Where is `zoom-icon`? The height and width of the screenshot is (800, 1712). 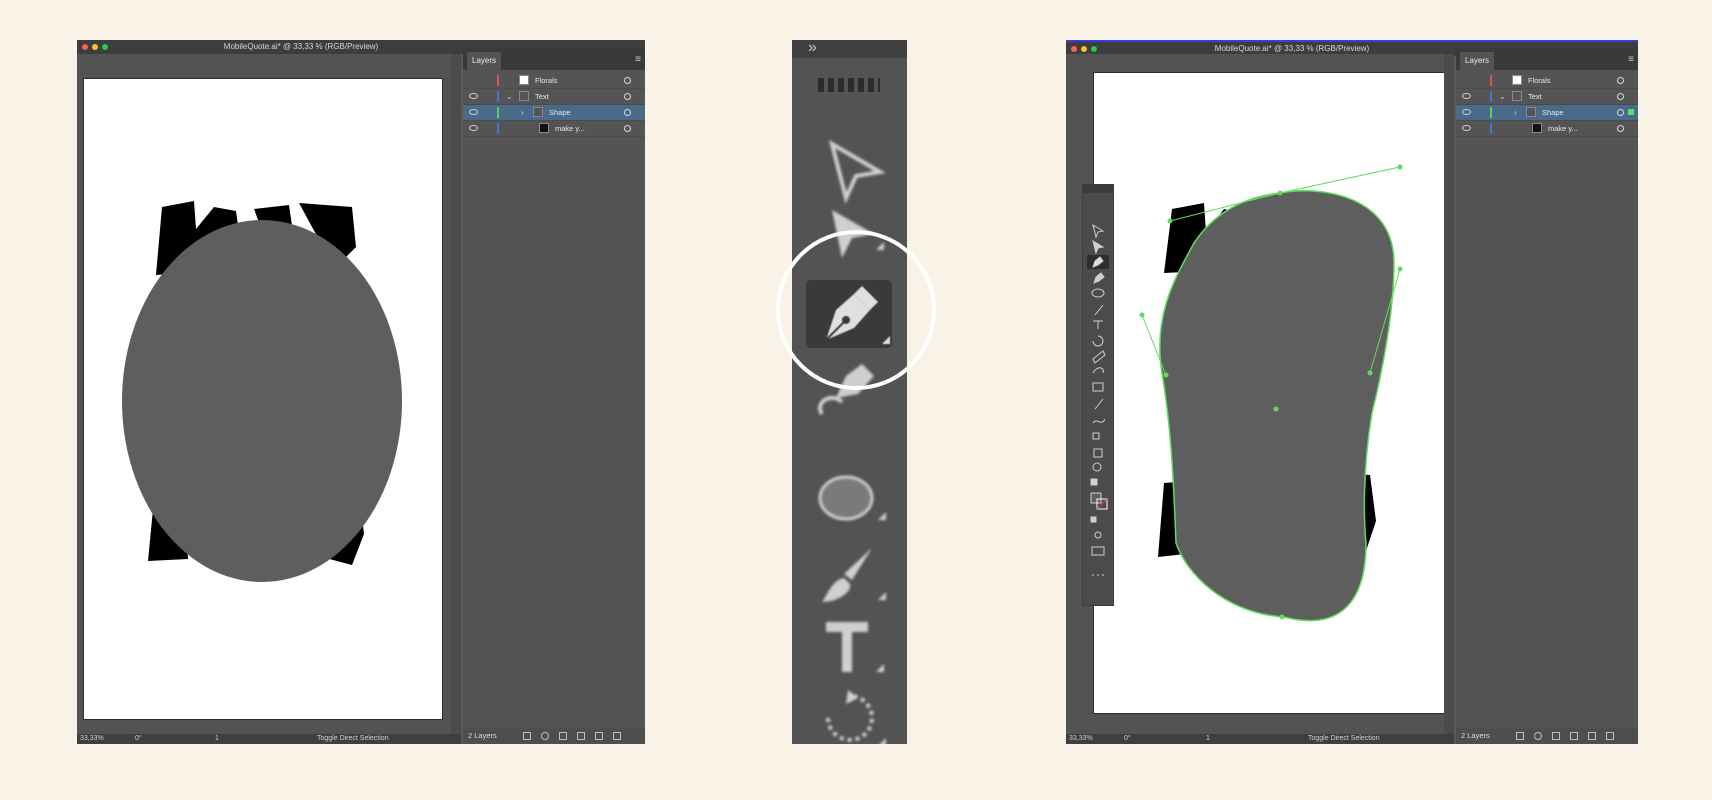 zoom-icon is located at coordinates (1097, 467).